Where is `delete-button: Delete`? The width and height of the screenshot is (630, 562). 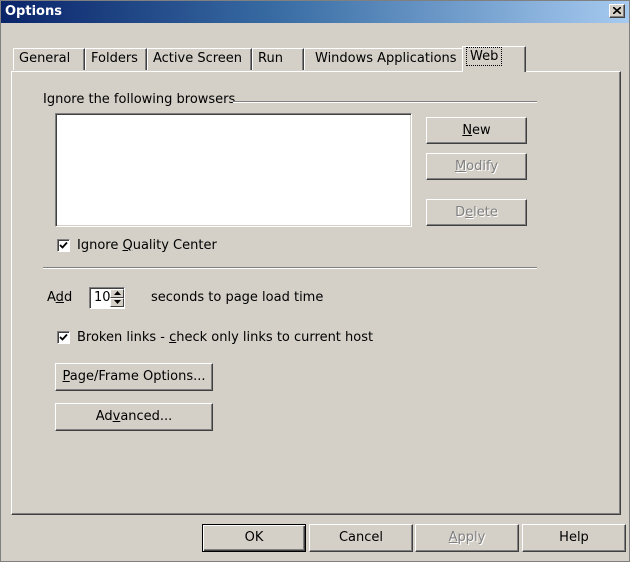 delete-button: Delete is located at coordinates (476, 212).